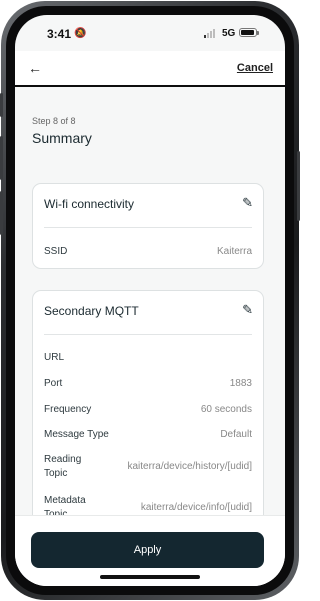 This screenshot has height=601, width=320. I want to click on top-nav: ← Cancel, so click(150, 69).